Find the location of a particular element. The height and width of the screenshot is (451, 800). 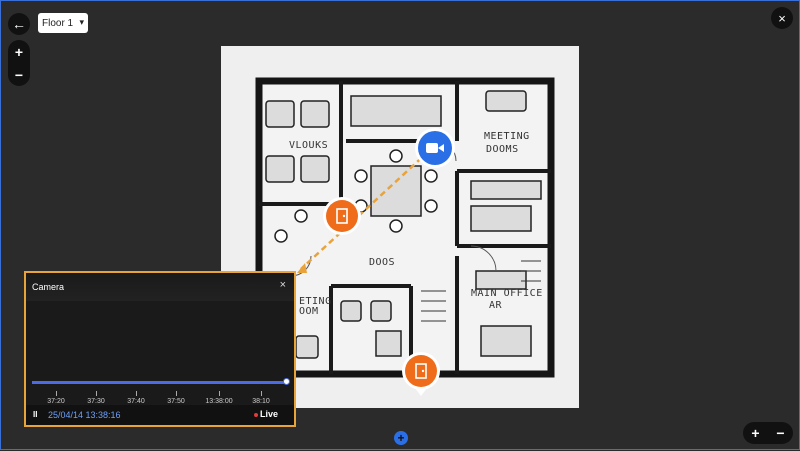

camera-datetime: 25/04/14 13:38:16 is located at coordinates (84, 415).